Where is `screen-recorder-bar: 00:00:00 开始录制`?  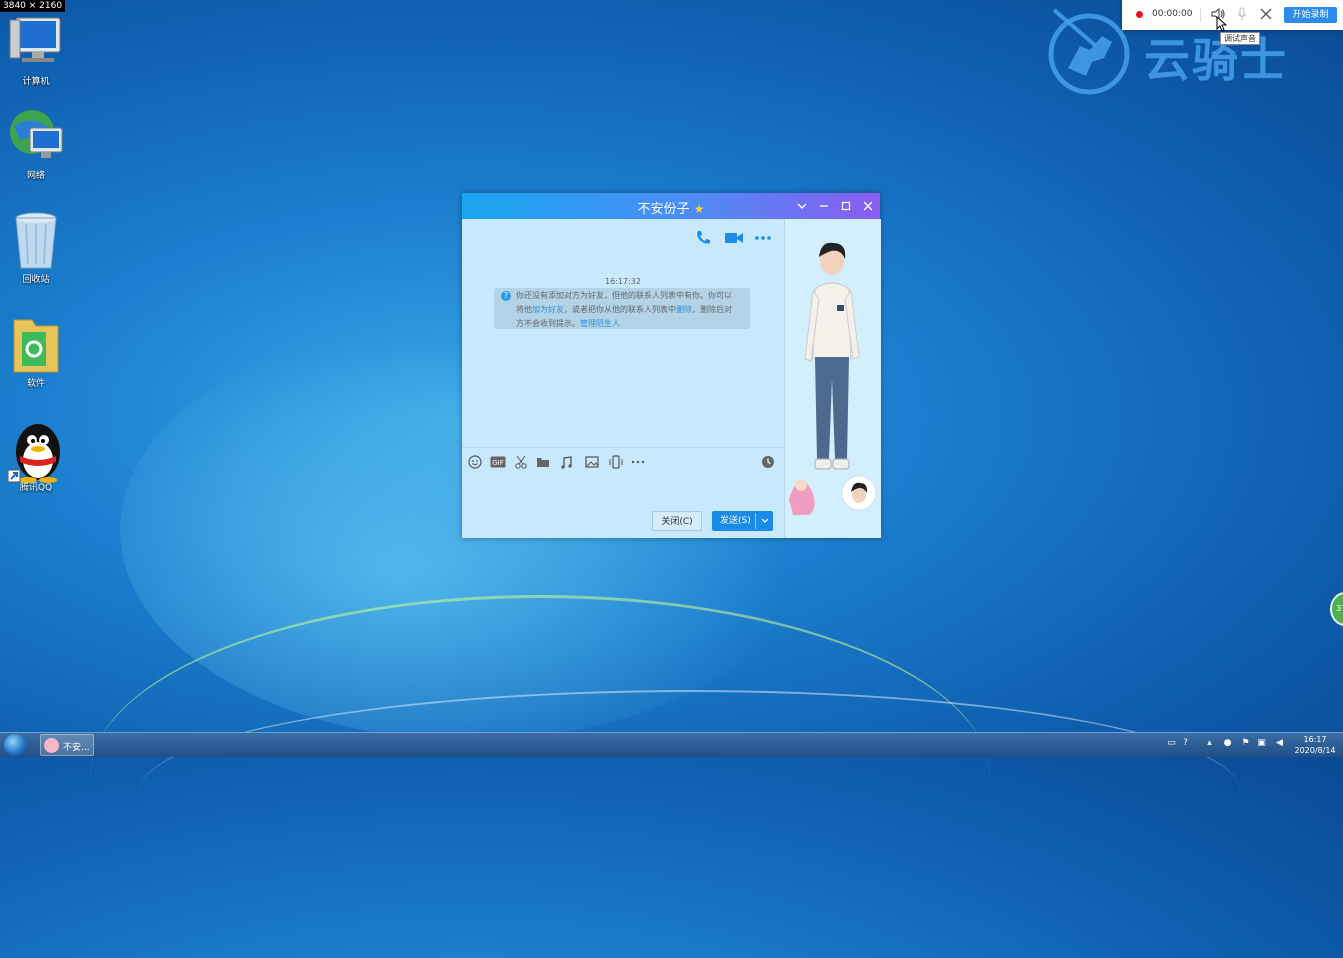 screen-recorder-bar: 00:00:00 开始录制 is located at coordinates (1232, 15).